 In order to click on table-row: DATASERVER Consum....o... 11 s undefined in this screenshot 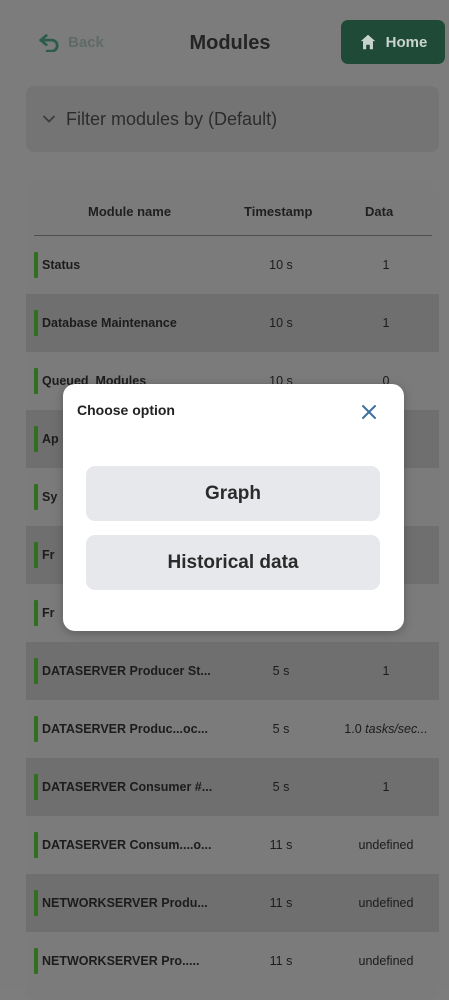, I will do `click(232, 845)`.